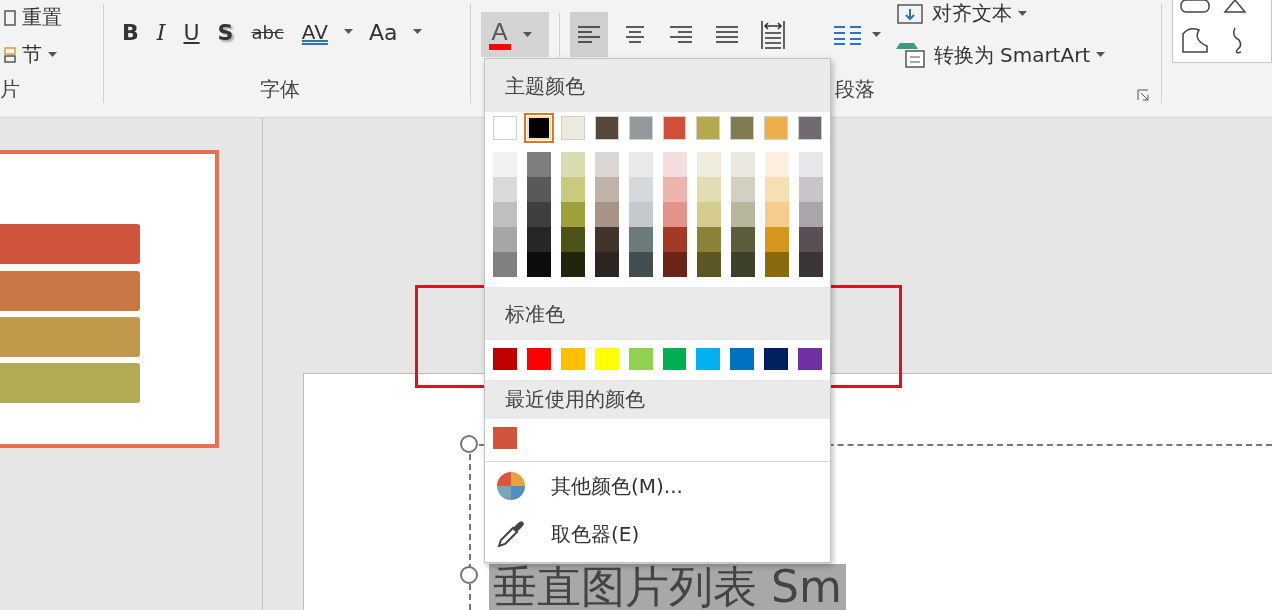 This screenshot has width=1272, height=610. Describe the element at coordinates (1221, 31) in the screenshot. I see `shapes-gallery` at that location.